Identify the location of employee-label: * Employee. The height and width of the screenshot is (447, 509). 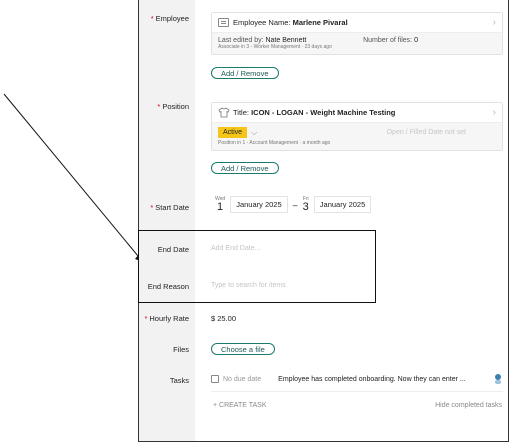
(169, 18).